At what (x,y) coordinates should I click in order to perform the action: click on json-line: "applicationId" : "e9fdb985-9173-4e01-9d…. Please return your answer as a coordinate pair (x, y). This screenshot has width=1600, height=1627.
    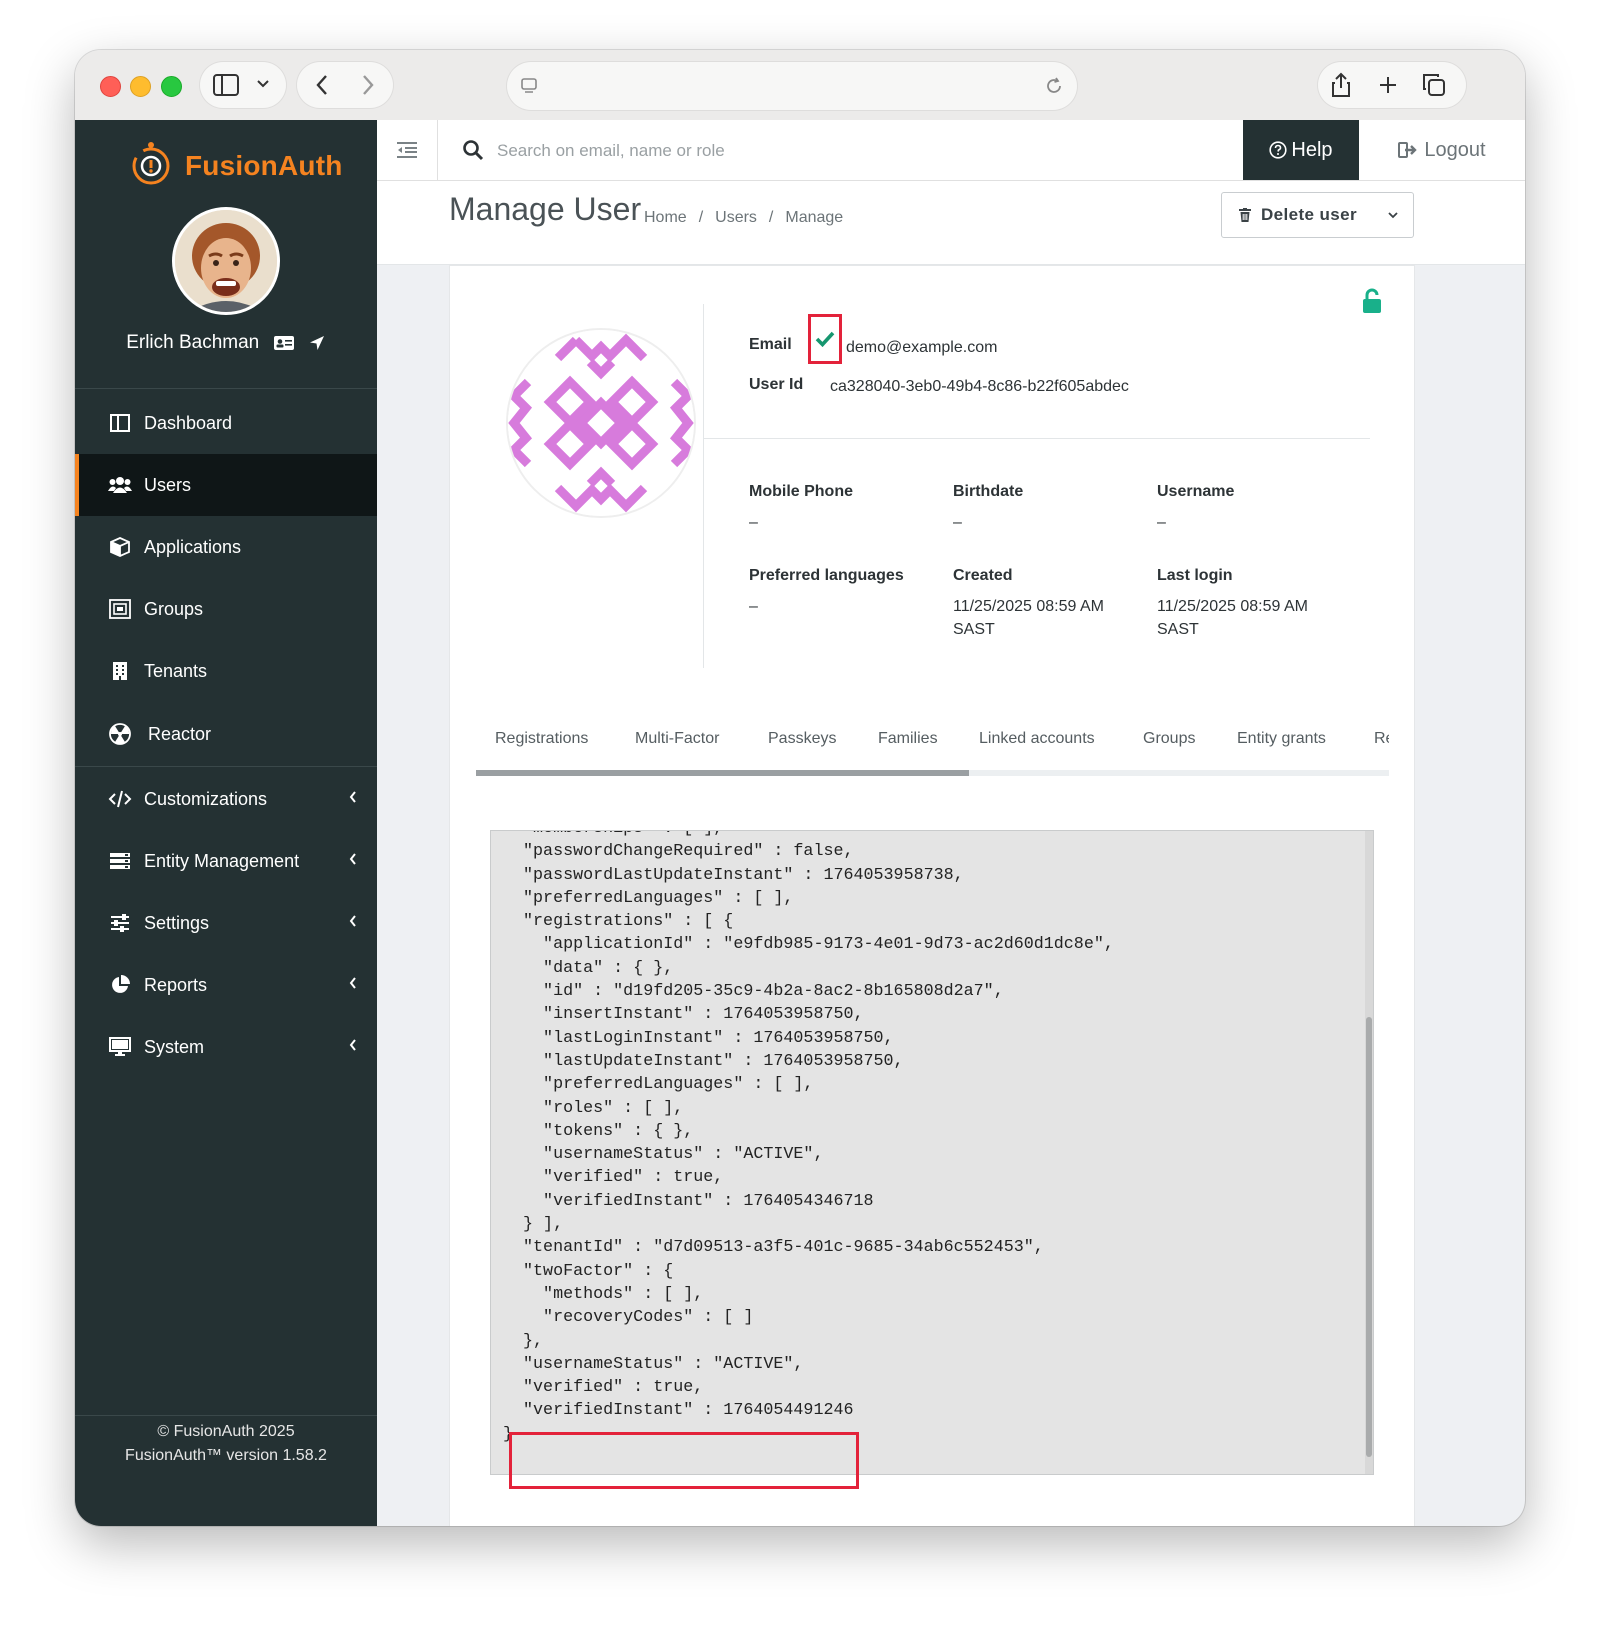
    Looking at the image, I should click on (808, 945).